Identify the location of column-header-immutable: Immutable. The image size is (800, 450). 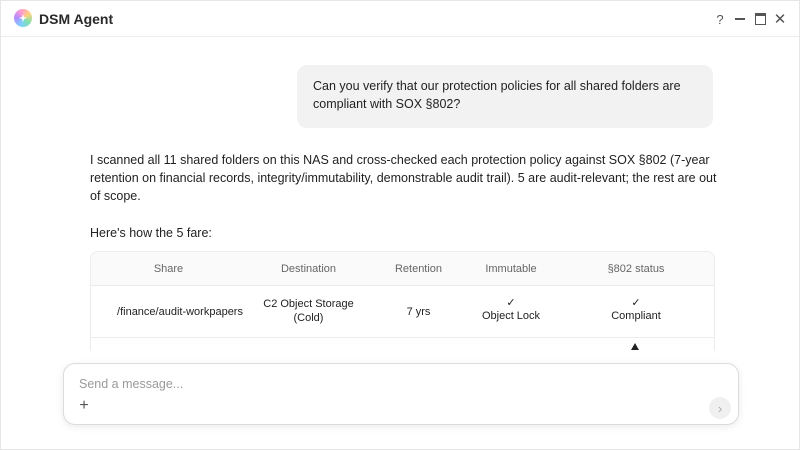
(511, 269).